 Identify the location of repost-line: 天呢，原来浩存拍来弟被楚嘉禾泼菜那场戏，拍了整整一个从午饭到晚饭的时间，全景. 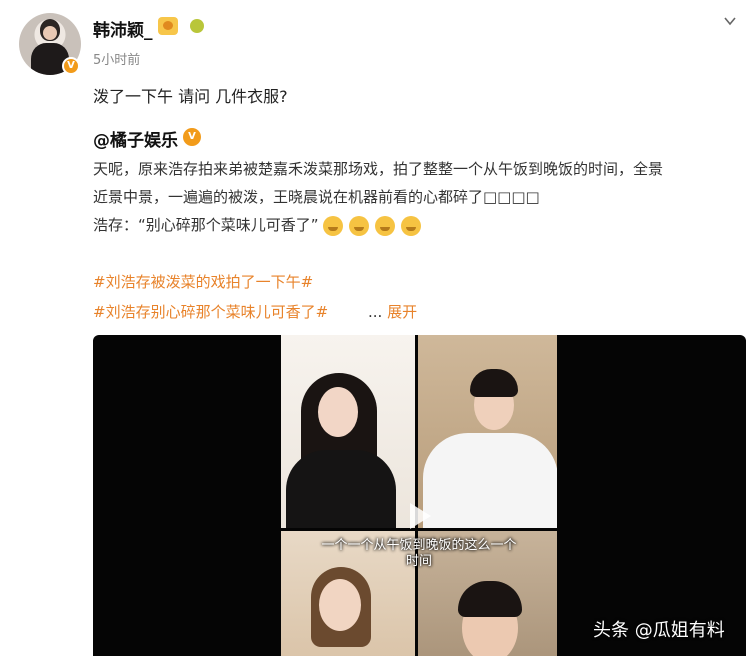
(378, 169).